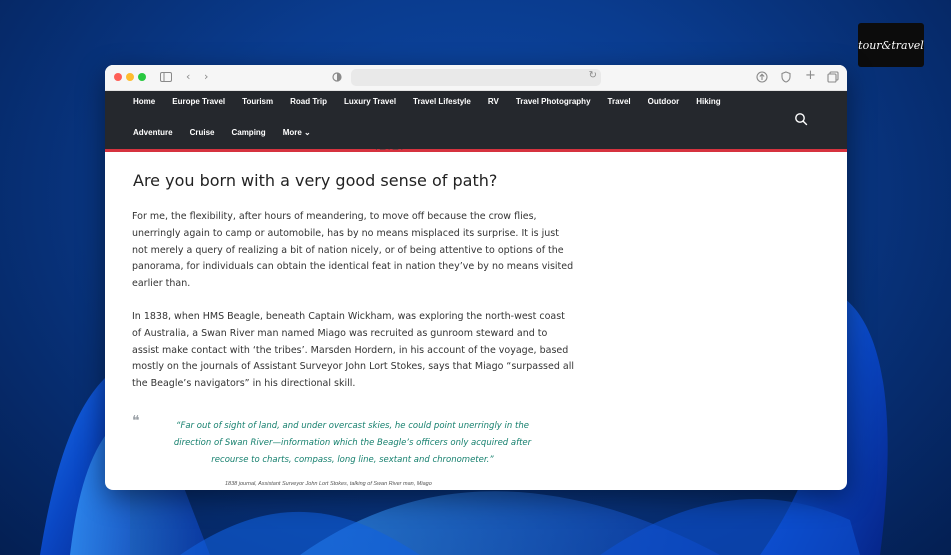 The height and width of the screenshot is (555, 951). What do you see at coordinates (308, 101) in the screenshot?
I see `nav-link-road-trip: Road Trip` at bounding box center [308, 101].